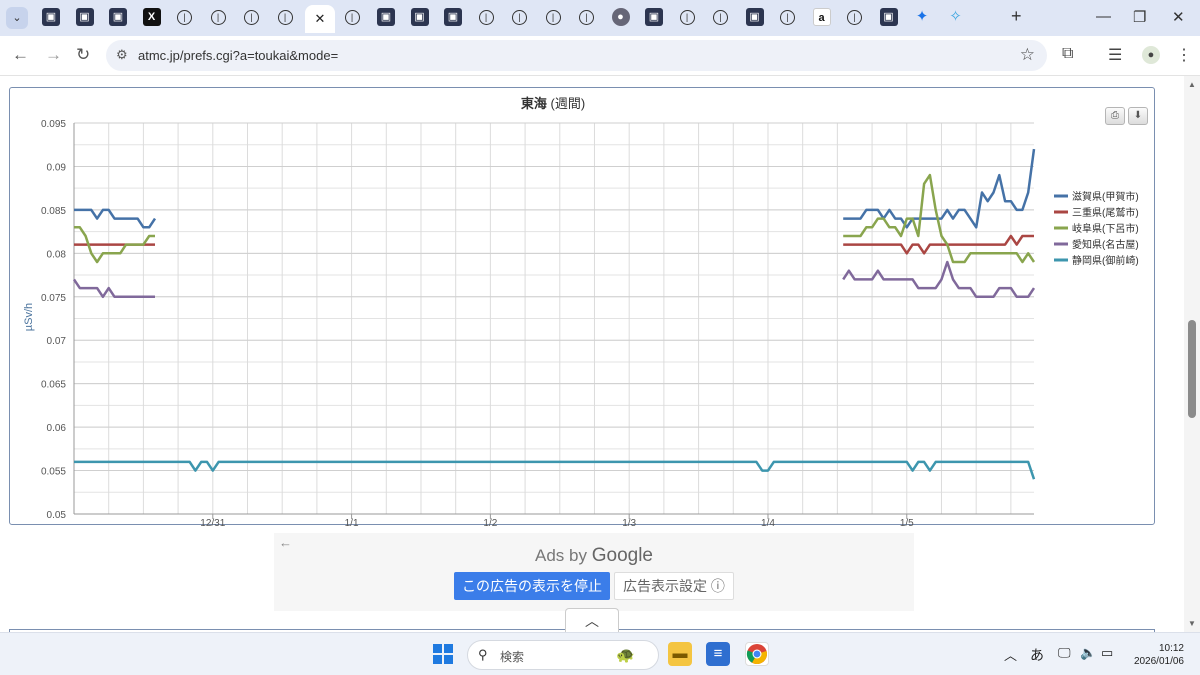  I want to click on tab-search-menu-button: ⌄, so click(17, 18).